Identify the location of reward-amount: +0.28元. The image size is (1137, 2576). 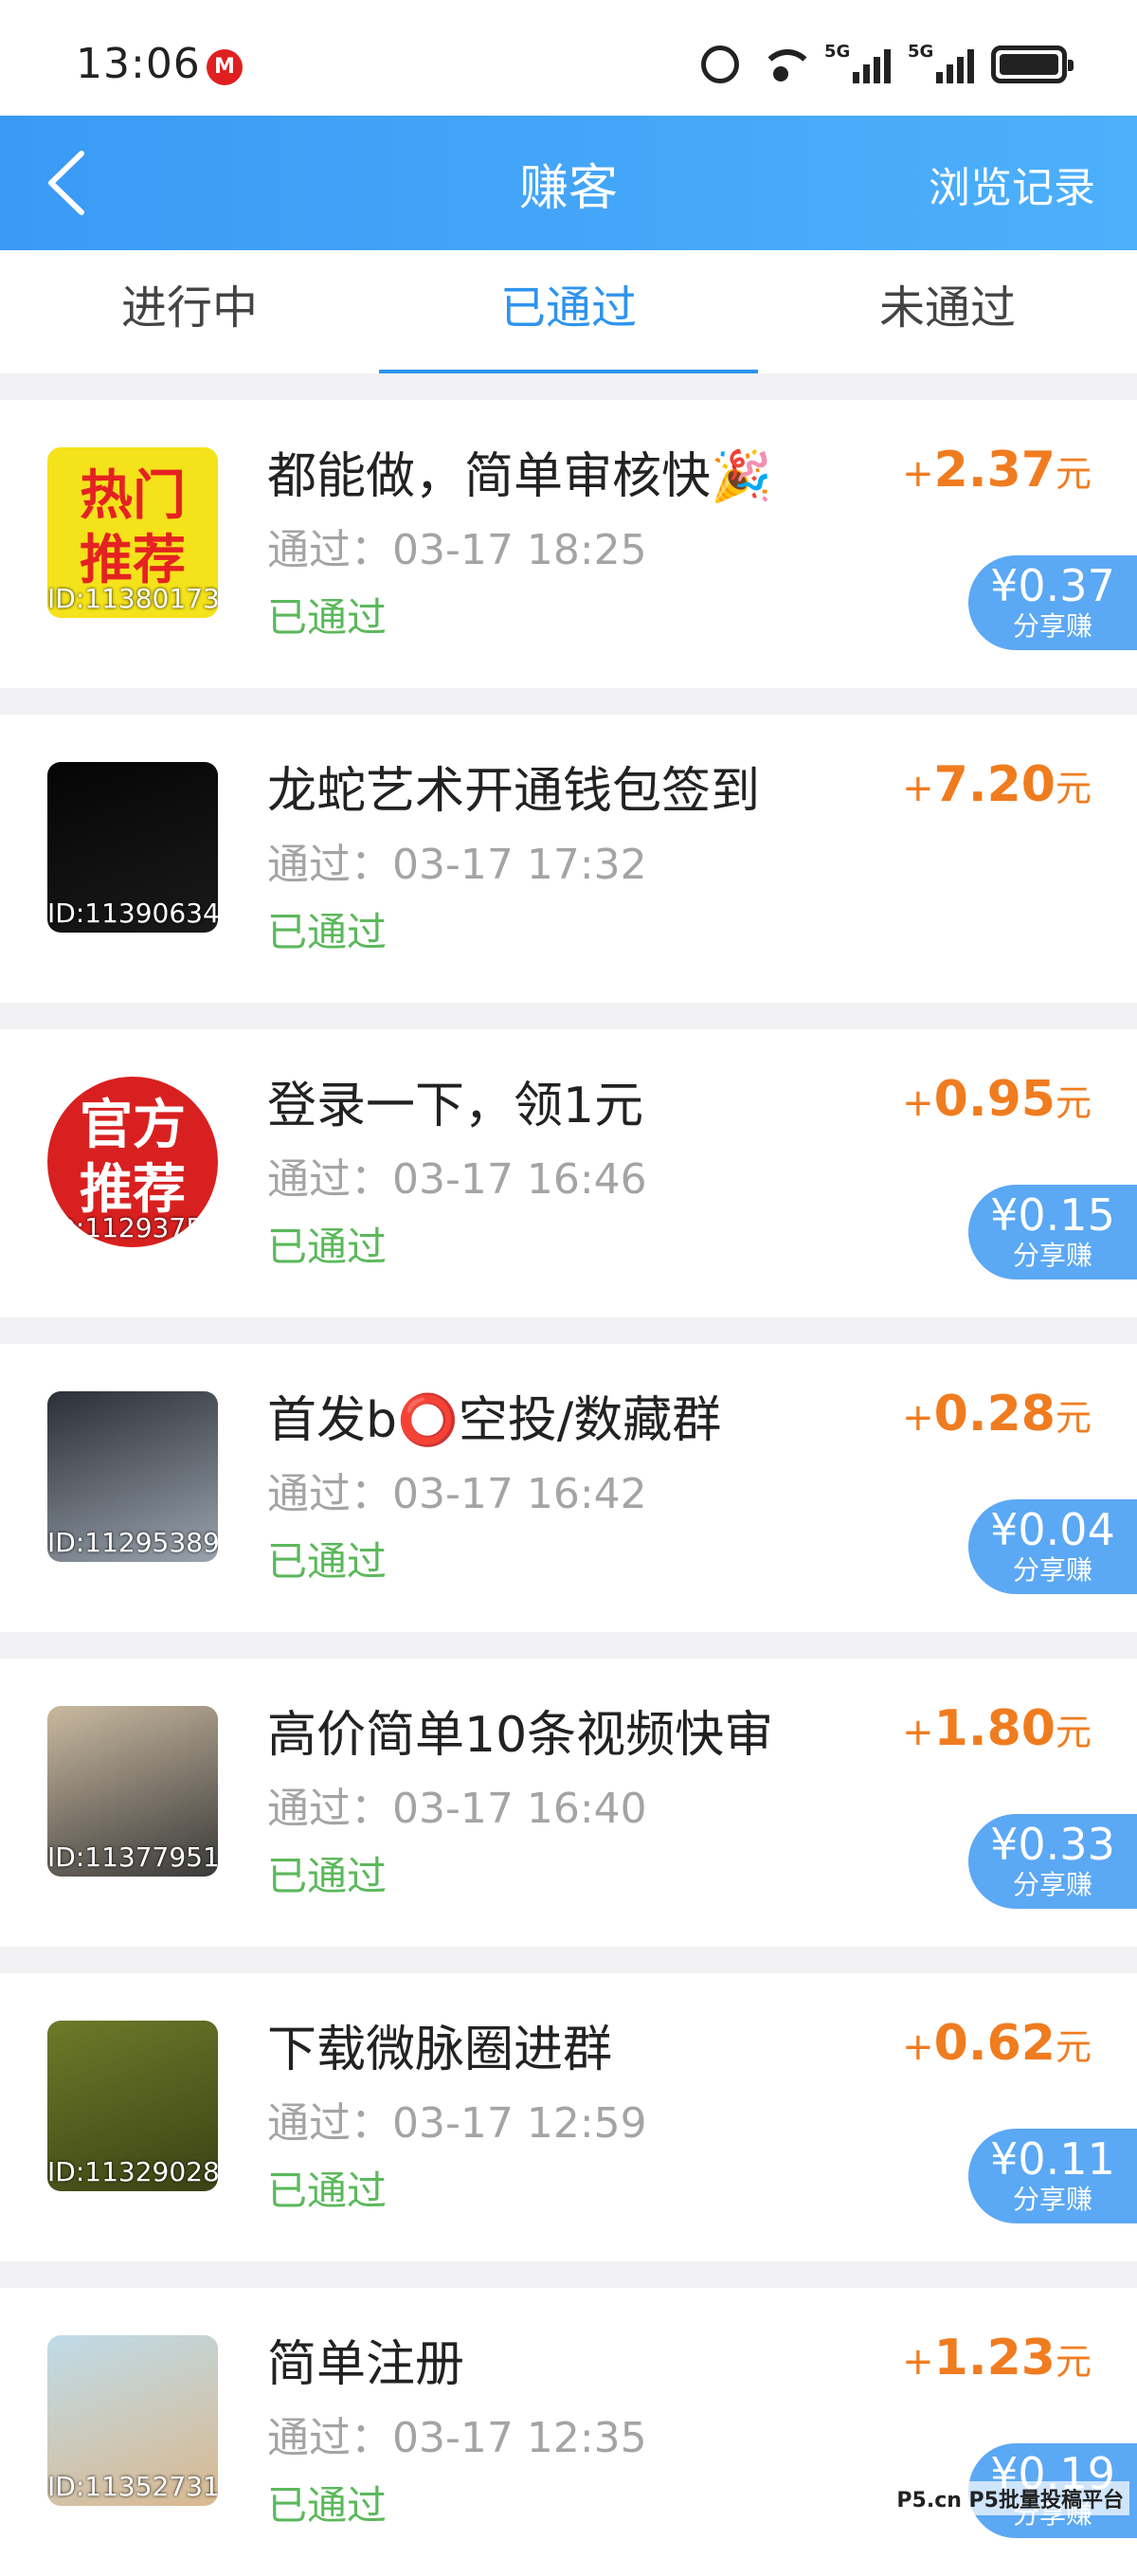
(997, 1414).